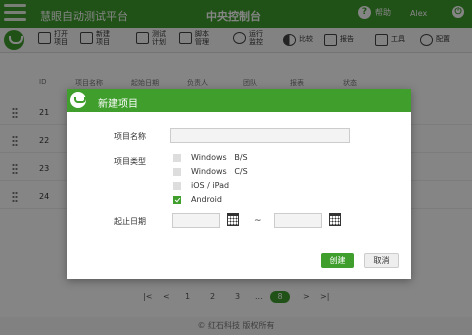 The height and width of the screenshot is (335, 472). Describe the element at coordinates (118, 104) in the screenshot. I see `dialog-title: 新建项目` at that location.